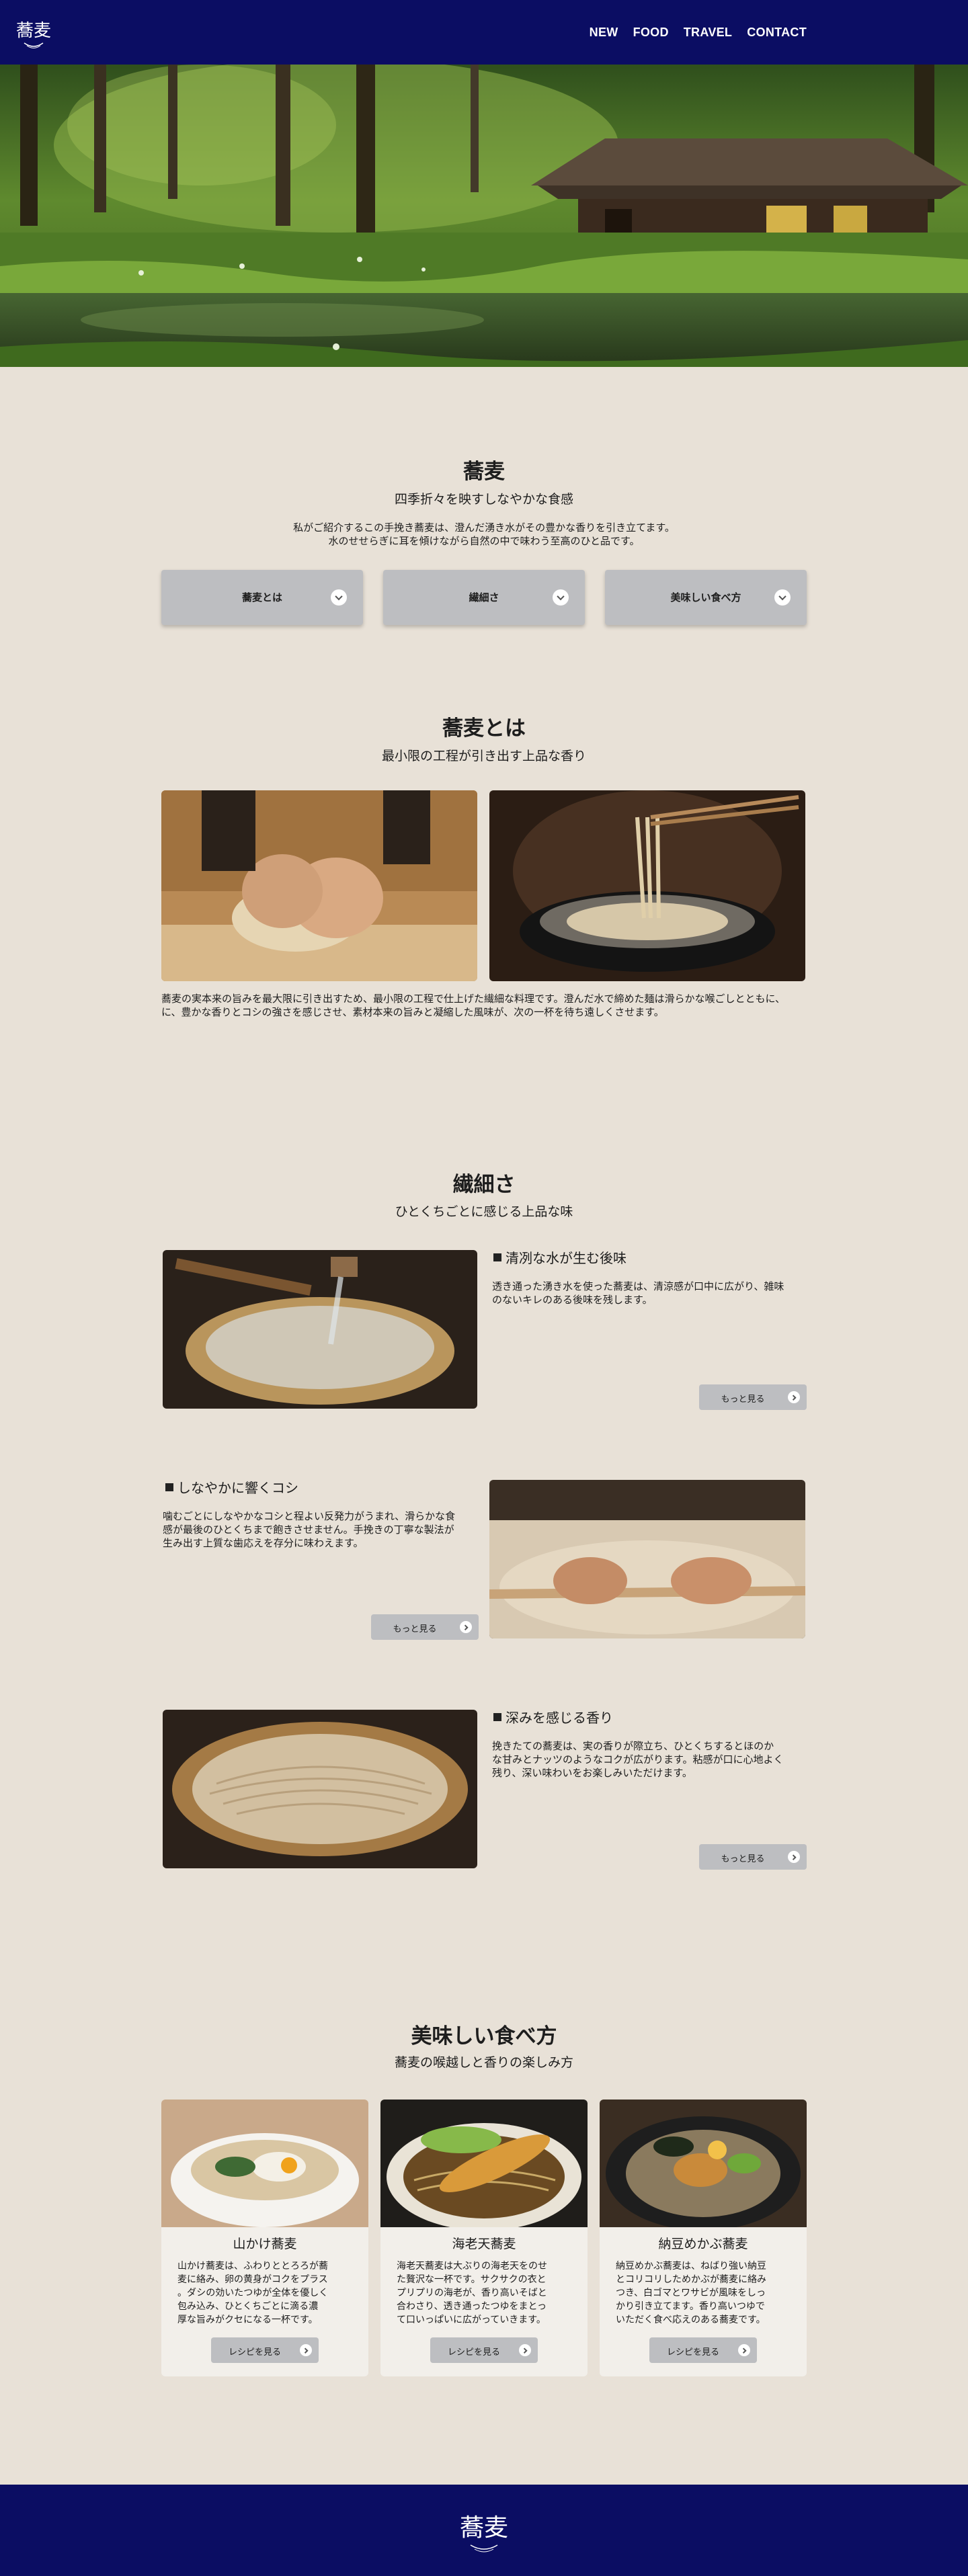 The image size is (968, 2576). Describe the element at coordinates (484, 2062) in the screenshot. I see `eating-subtitle: 蕎麦の喉越しと香りの楽しみ方` at that location.